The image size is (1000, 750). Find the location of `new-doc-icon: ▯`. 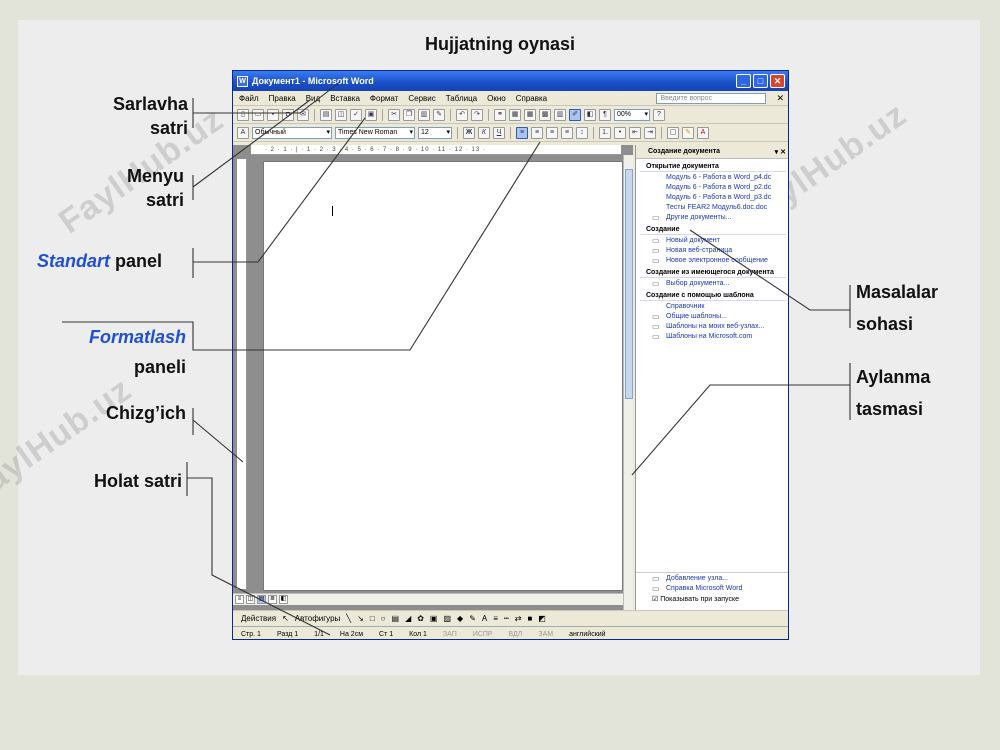

new-doc-icon: ▯ is located at coordinates (243, 114).